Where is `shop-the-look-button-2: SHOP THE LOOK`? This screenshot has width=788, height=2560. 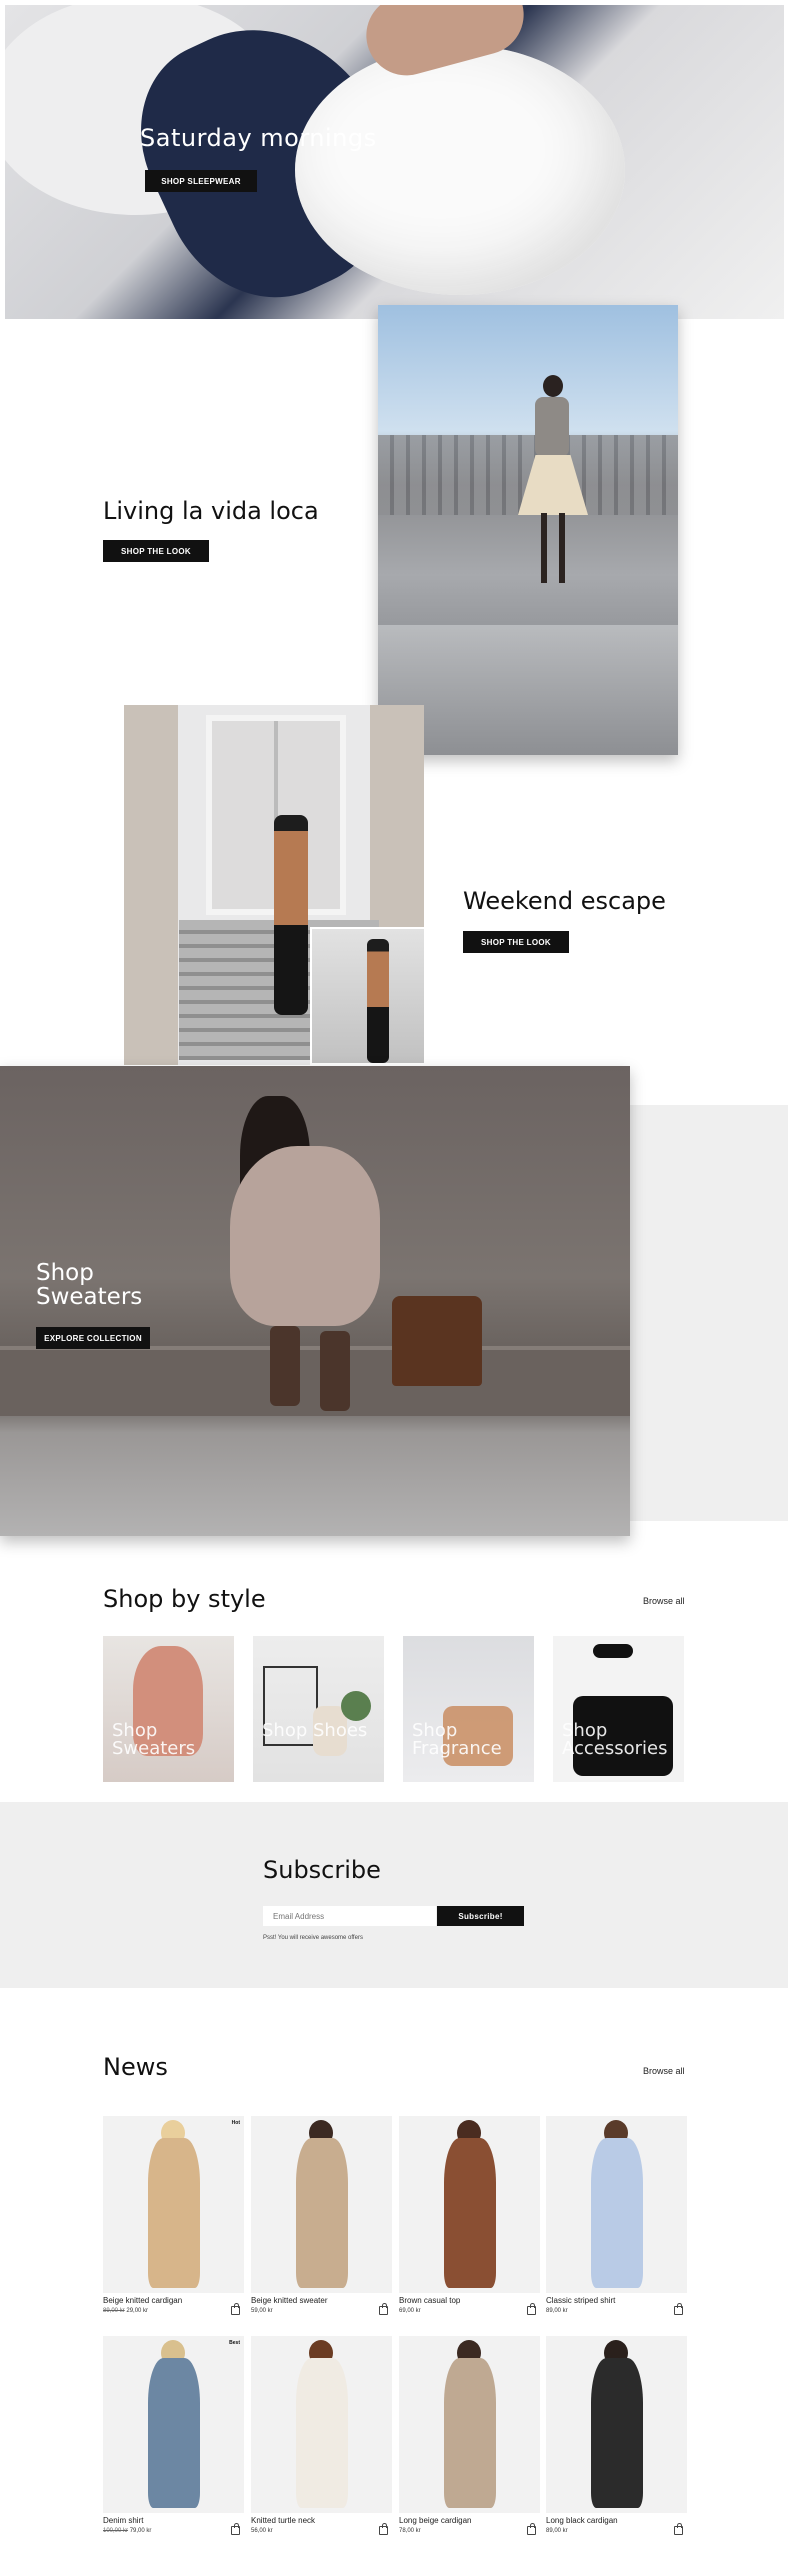 shop-the-look-button-2: SHOP THE LOOK is located at coordinates (516, 942).